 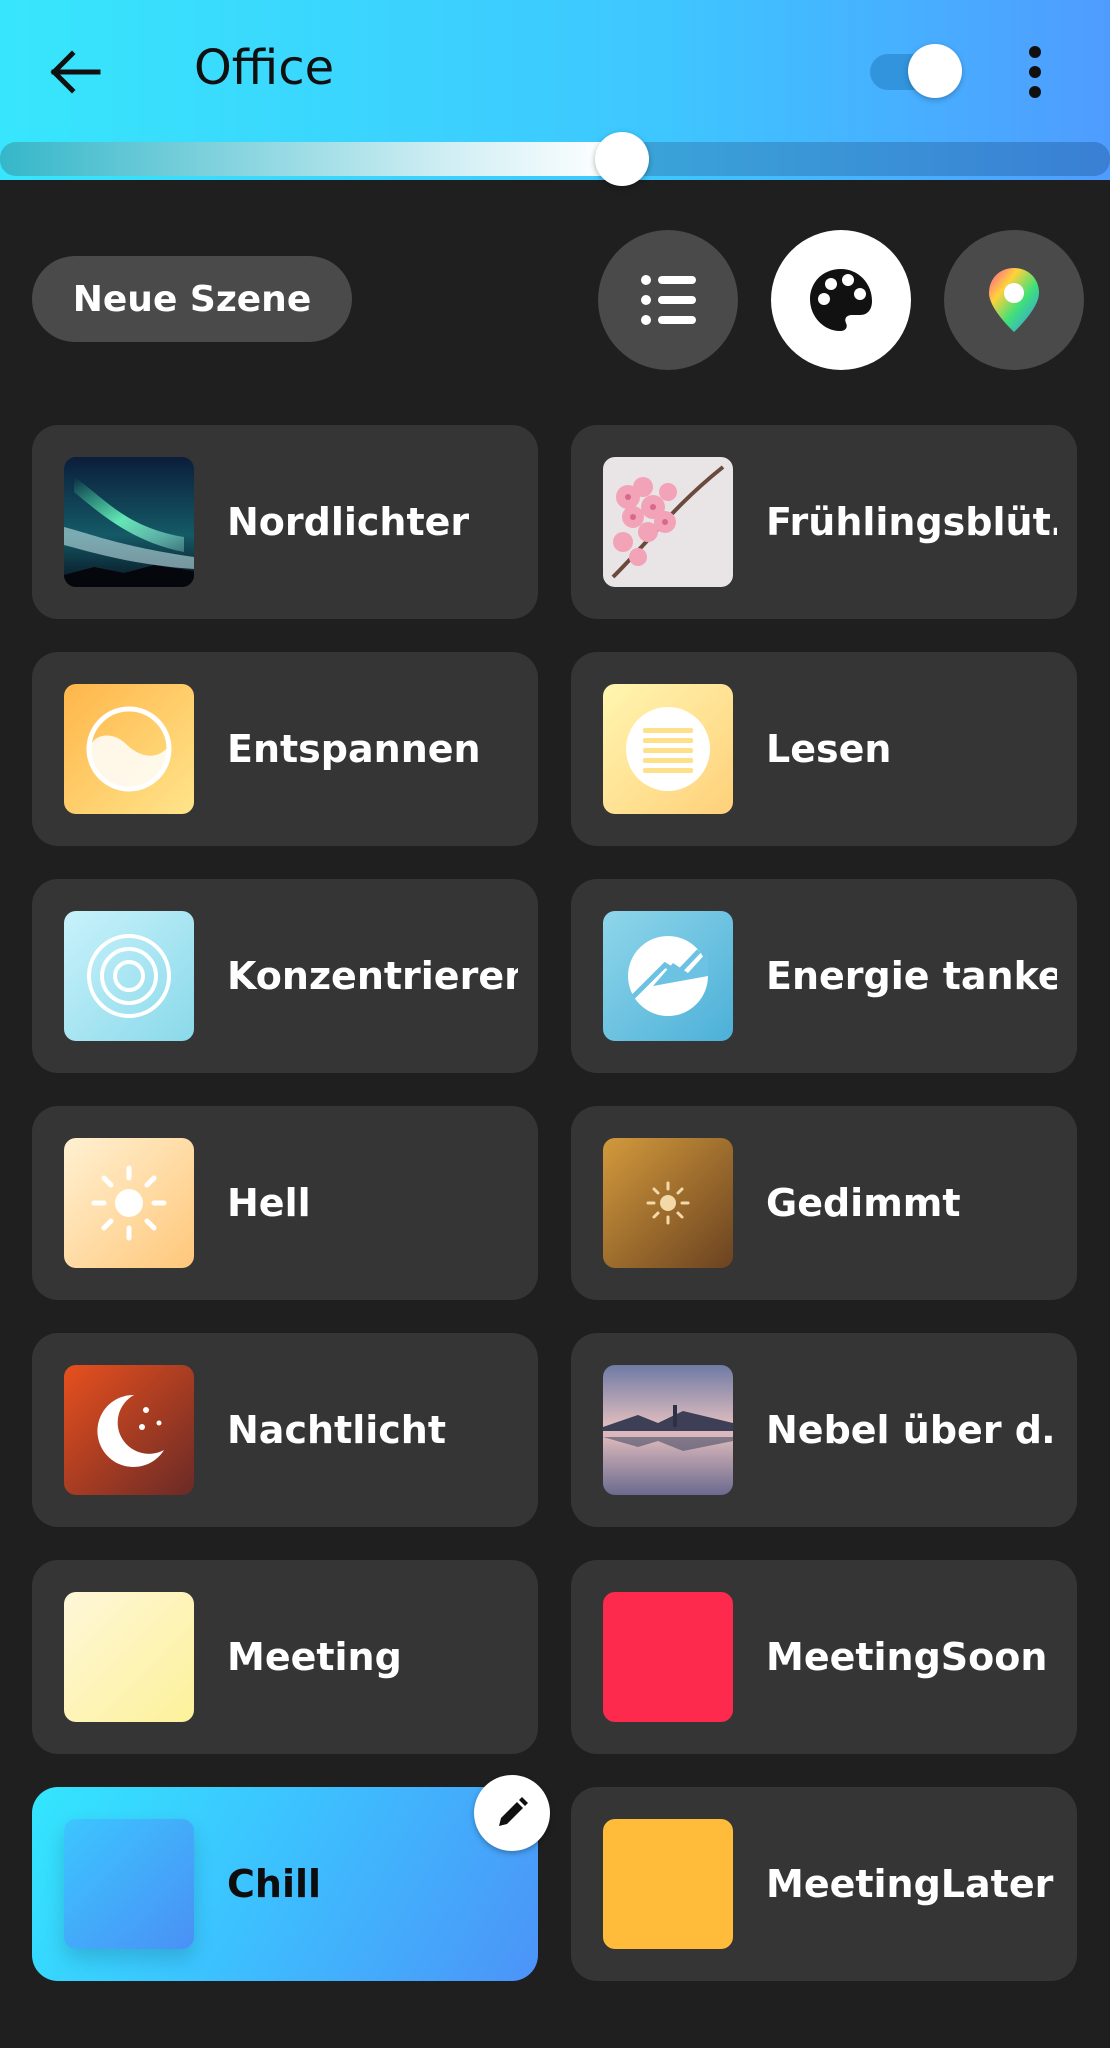 I want to click on arrow-left-icon, so click(x=75, y=72).